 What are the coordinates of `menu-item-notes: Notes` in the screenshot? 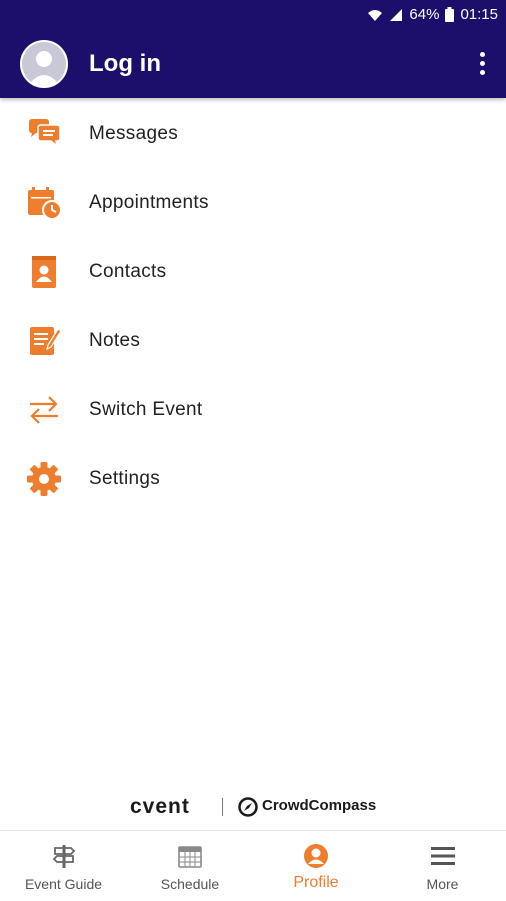 It's located at (253, 341).